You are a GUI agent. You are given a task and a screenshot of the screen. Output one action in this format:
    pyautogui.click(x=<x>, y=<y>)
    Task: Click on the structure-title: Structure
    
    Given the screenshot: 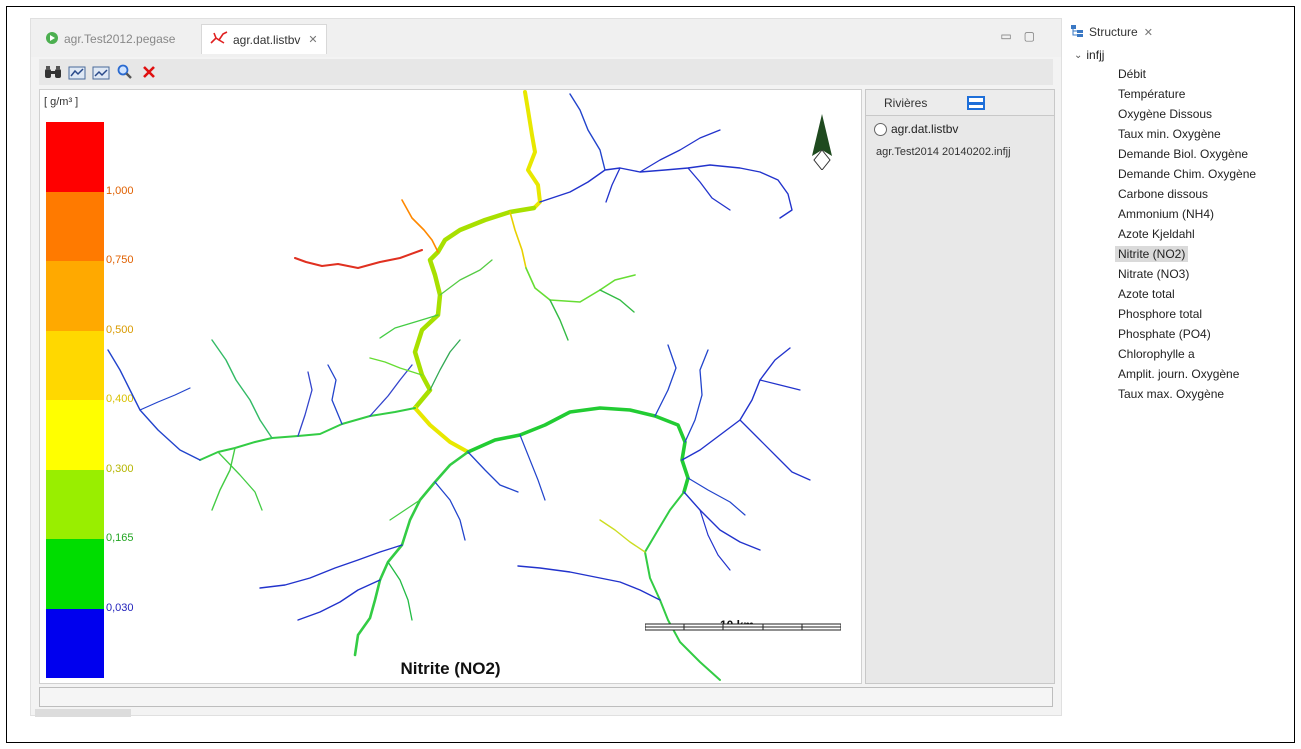 What is the action you would take?
    pyautogui.click(x=1113, y=32)
    